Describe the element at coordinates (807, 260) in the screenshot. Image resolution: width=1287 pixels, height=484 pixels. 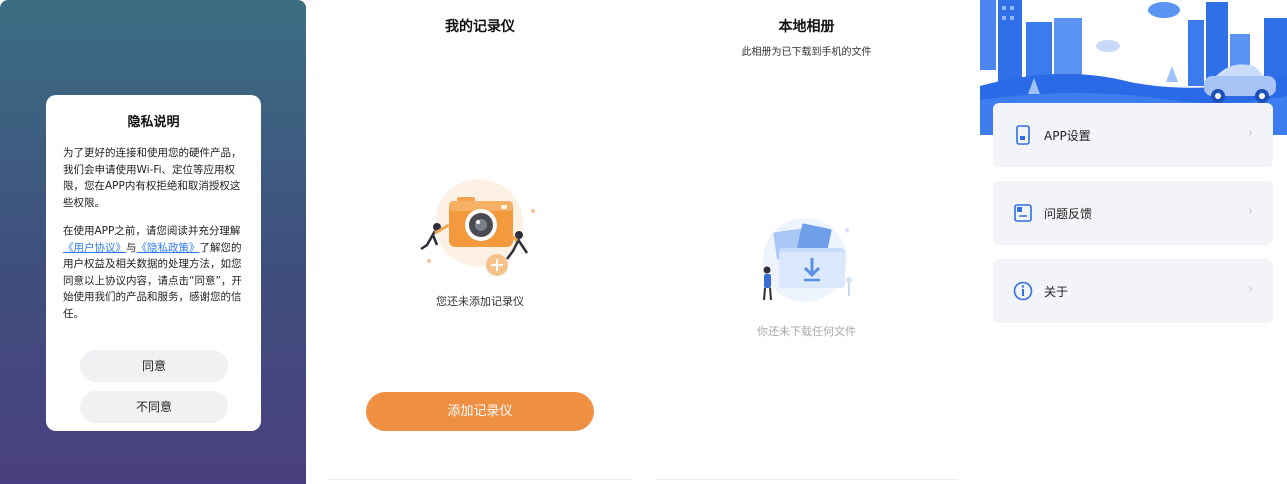
I see `download-folder-illustration` at that location.